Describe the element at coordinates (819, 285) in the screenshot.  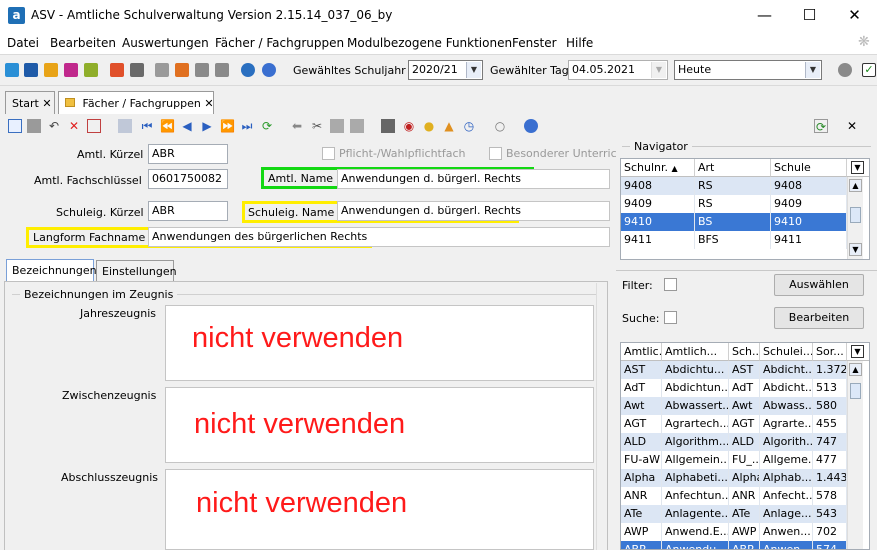
I see `auswaehlen-button: Auswählen` at that location.